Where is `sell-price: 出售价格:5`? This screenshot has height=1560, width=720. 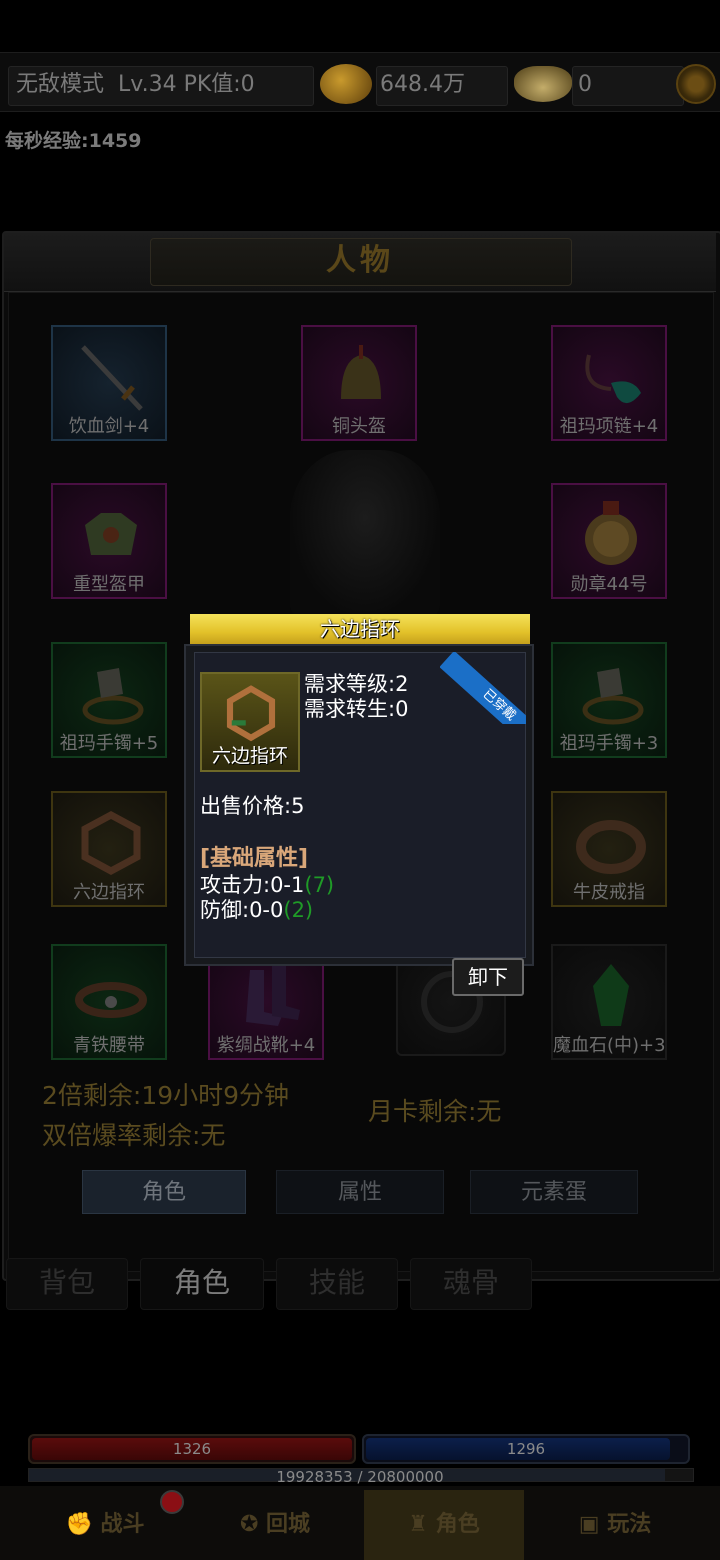 sell-price: 出售价格:5 is located at coordinates (252, 806).